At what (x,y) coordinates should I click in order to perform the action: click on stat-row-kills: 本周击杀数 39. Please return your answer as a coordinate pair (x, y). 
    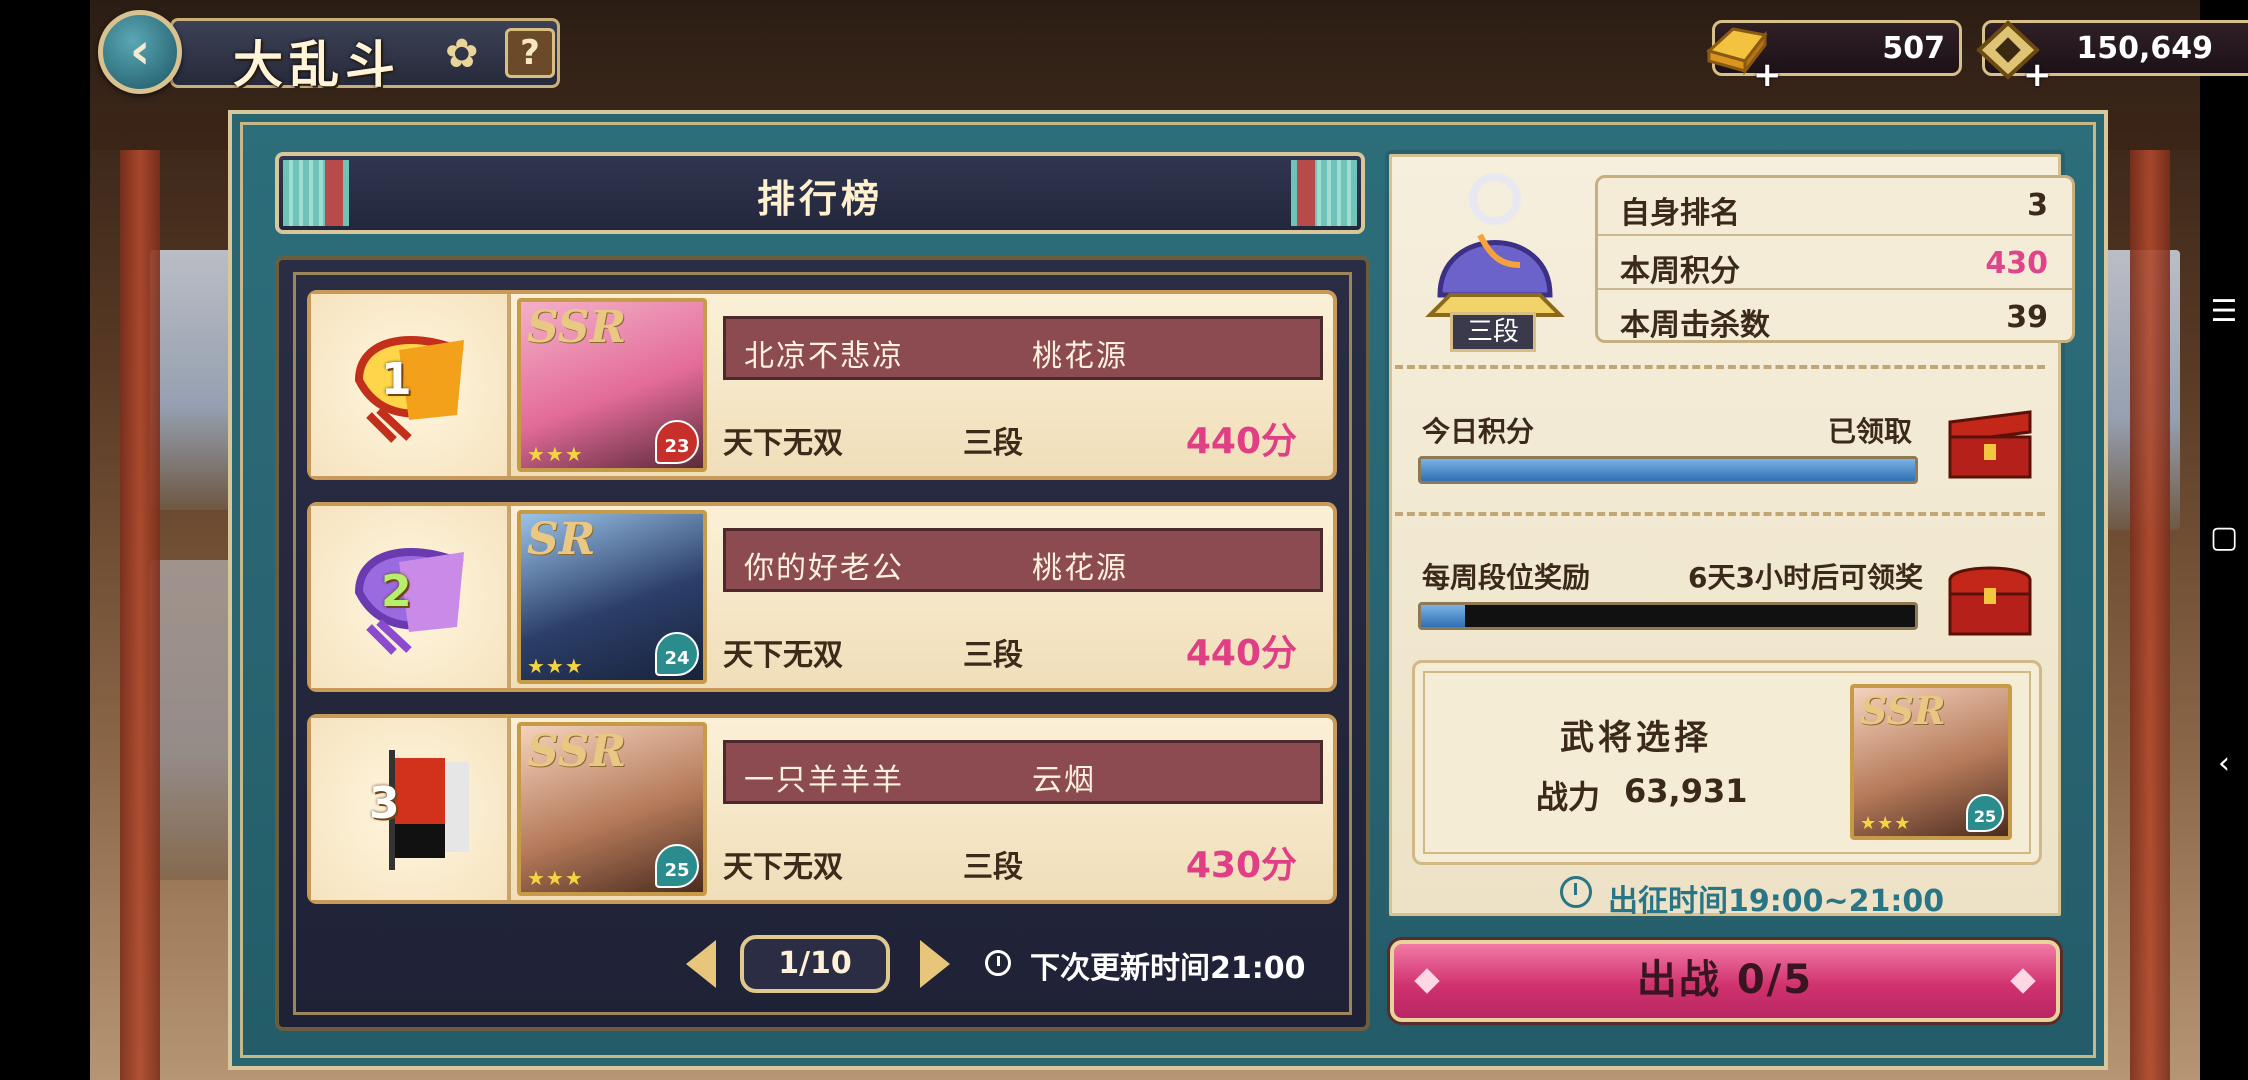
    Looking at the image, I should click on (1835, 315).